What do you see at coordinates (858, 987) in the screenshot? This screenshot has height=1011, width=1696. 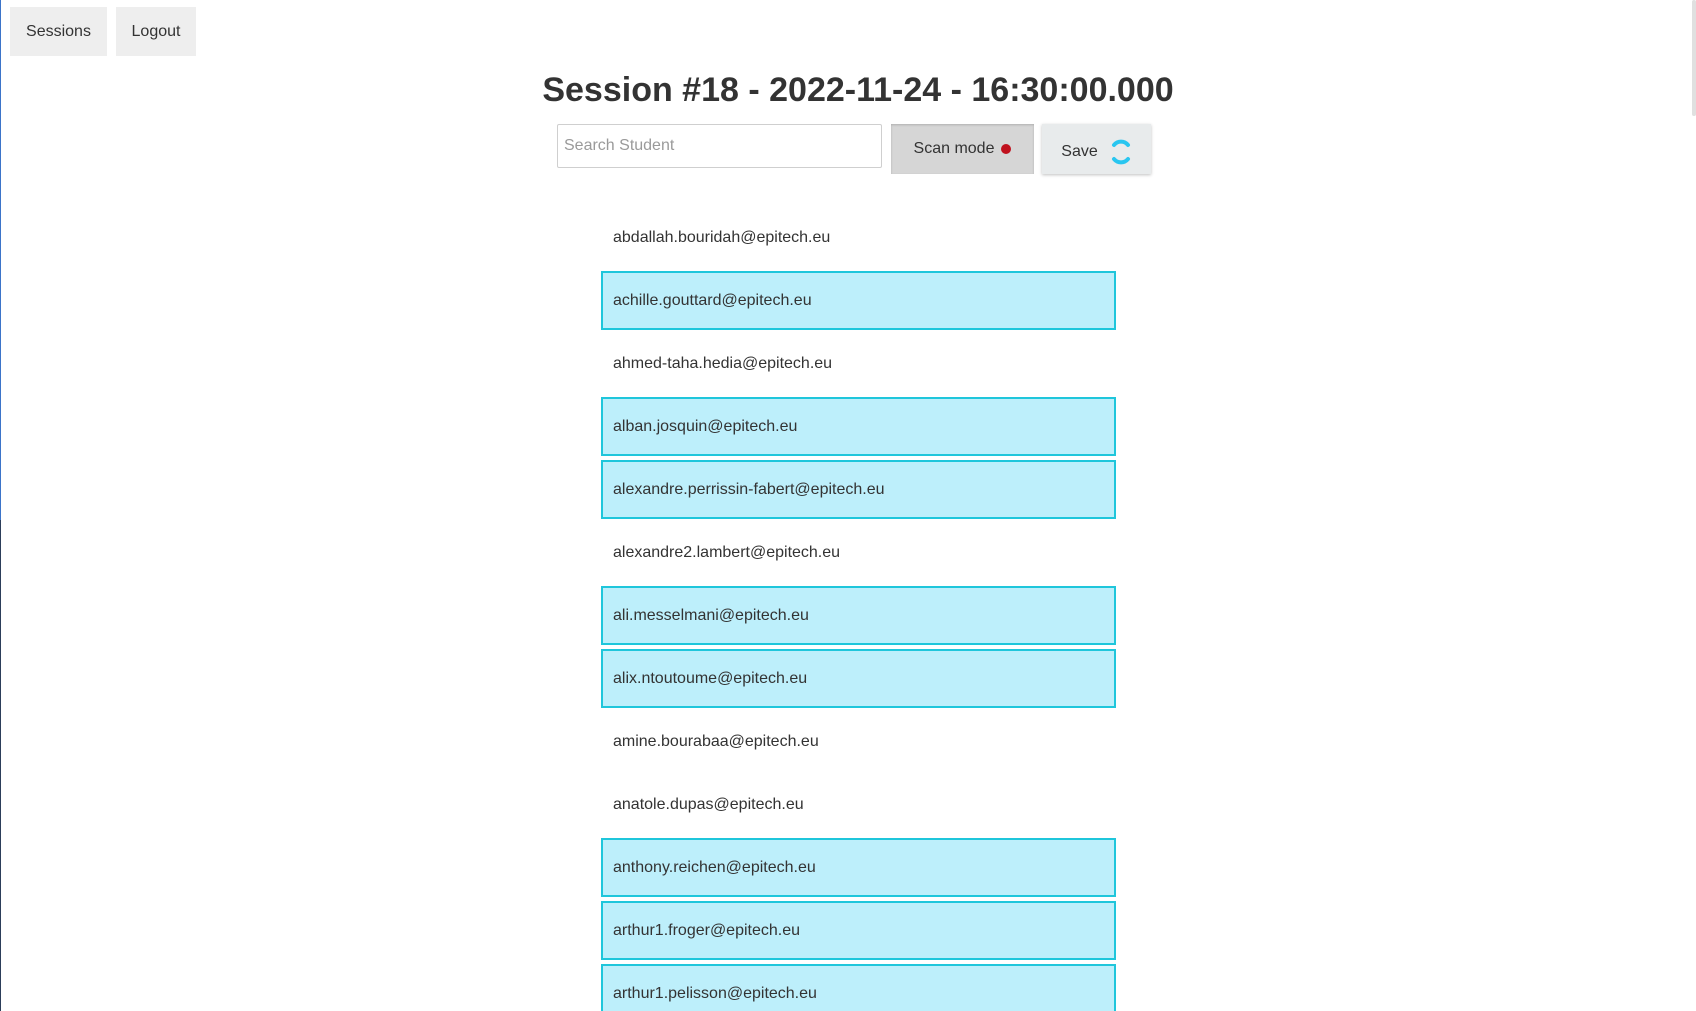 I see `student-row: arthur1.pelisson@epitech.eu` at bounding box center [858, 987].